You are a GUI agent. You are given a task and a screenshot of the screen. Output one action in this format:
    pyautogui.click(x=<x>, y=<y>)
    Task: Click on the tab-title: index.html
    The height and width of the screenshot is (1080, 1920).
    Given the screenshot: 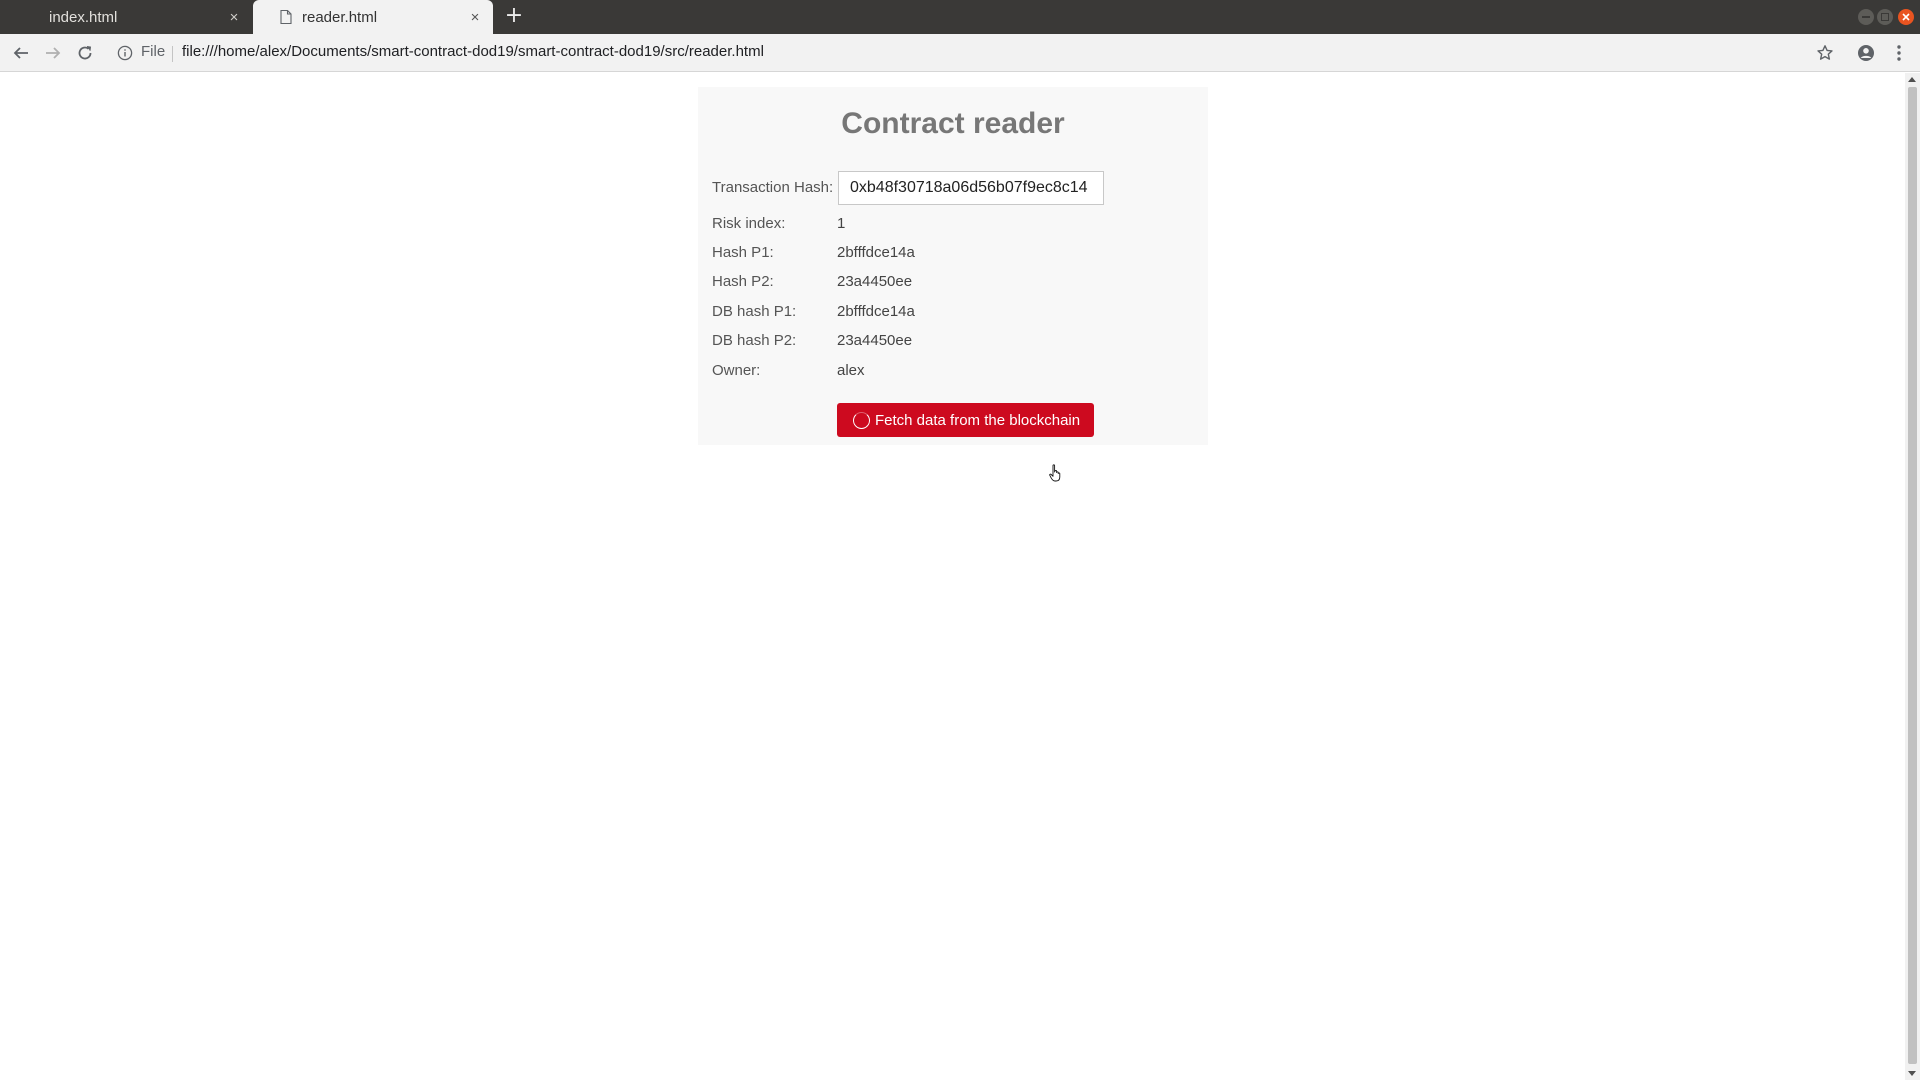 What is the action you would take?
    pyautogui.click(x=83, y=17)
    